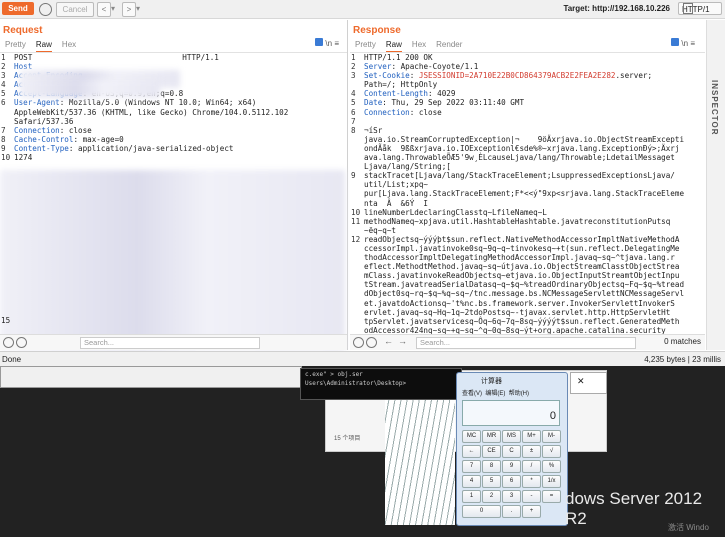 Image resolution: width=725 pixels, height=537 pixels. Describe the element at coordinates (388, 341) in the screenshot. I see `prev-match-icon: ←` at that location.